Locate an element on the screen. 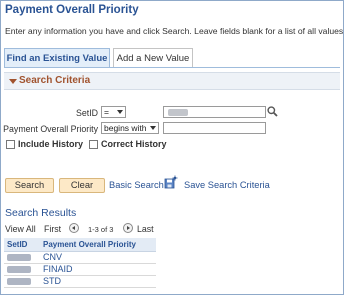 This screenshot has height=295, width=344. page-title: Payment Overall Priority is located at coordinates (72, 10).